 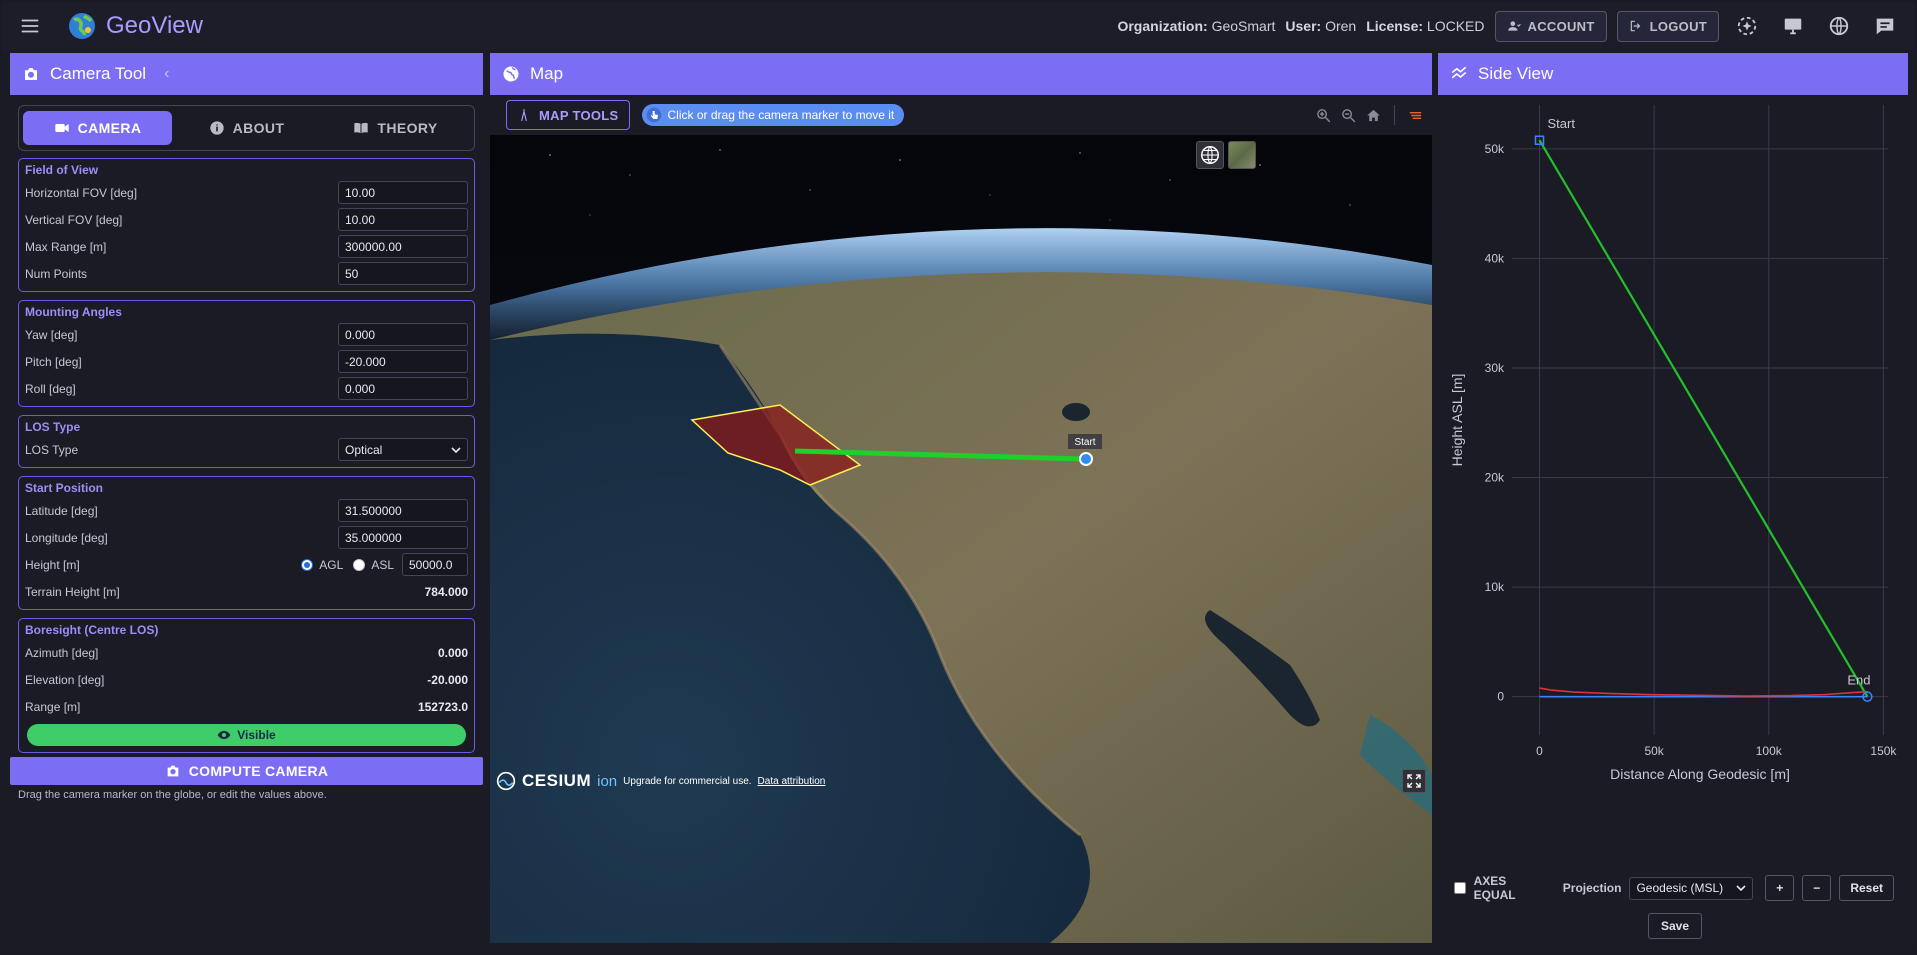 What do you see at coordinates (246, 652) in the screenshot?
I see `azimuth-row: Azimuth [deg] 0.000` at bounding box center [246, 652].